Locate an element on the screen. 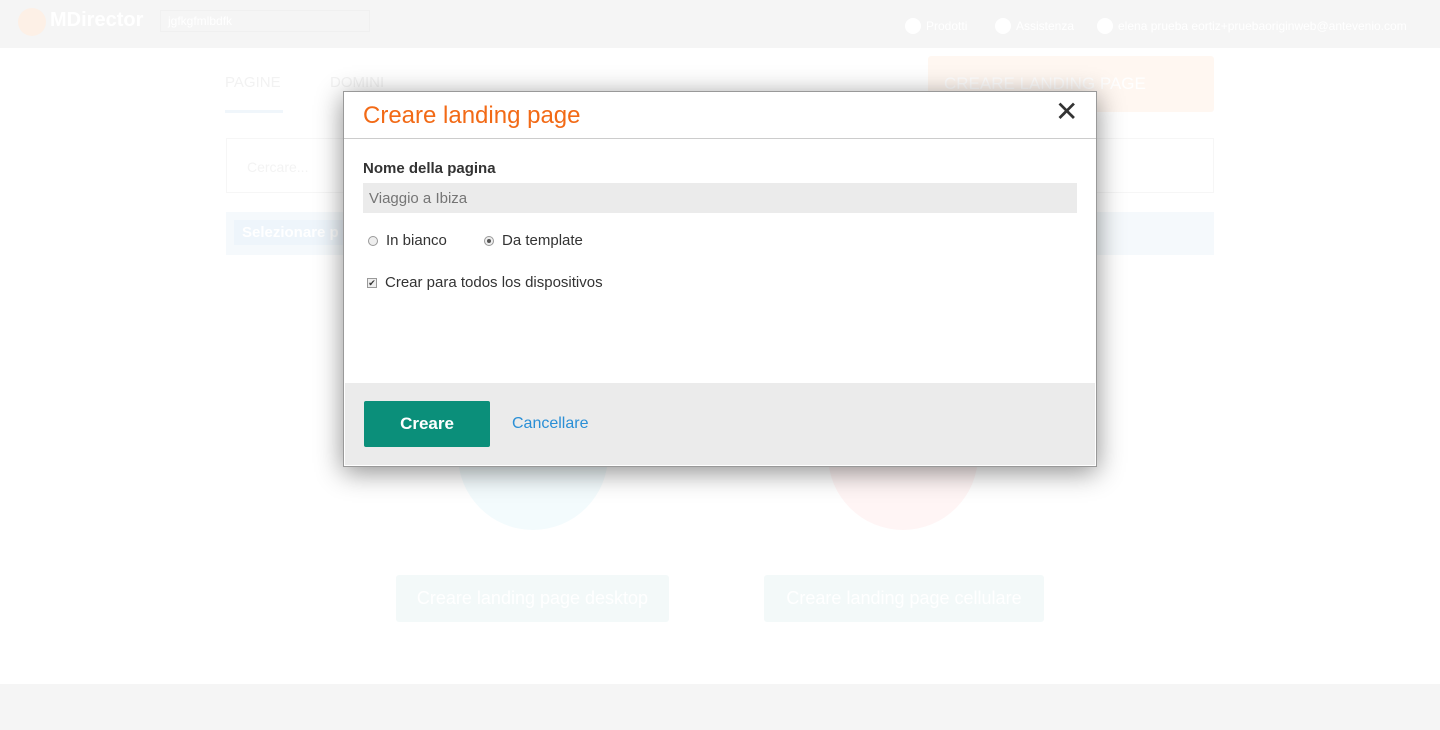 The height and width of the screenshot is (730, 1440). logo: MDirector is located at coordinates (96, 20).